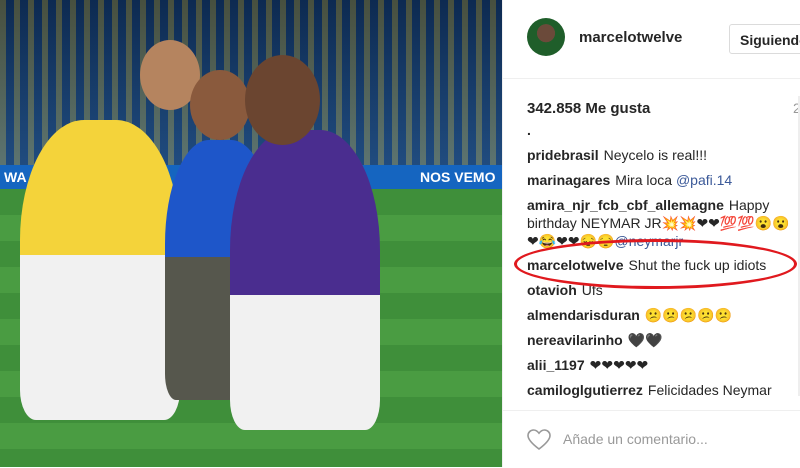 Image resolution: width=800 pixels, height=468 pixels. I want to click on comment-text: Felicidades Neymar, so click(709, 390).